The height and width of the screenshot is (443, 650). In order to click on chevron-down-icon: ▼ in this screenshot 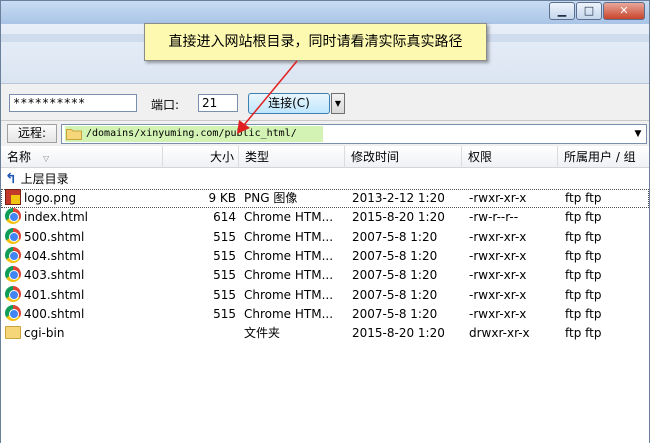, I will do `click(638, 134)`.